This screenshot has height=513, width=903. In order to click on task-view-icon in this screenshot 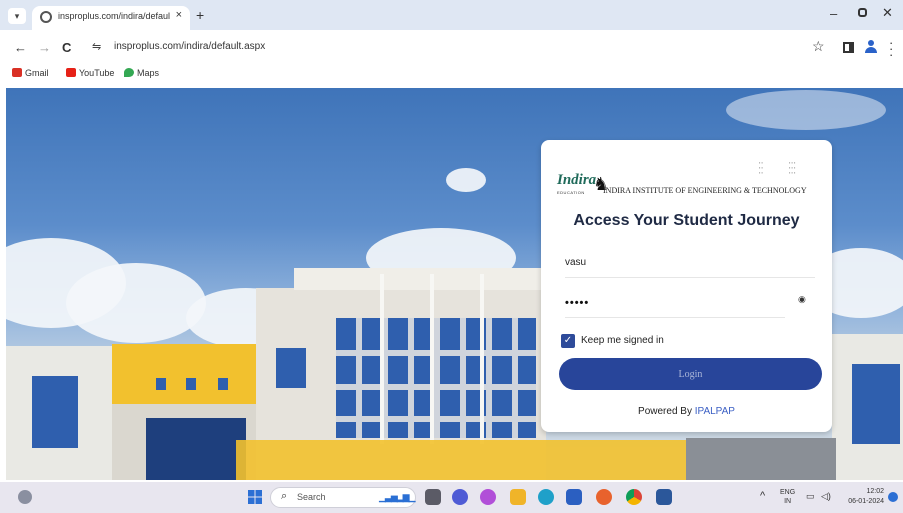, I will do `click(433, 497)`.